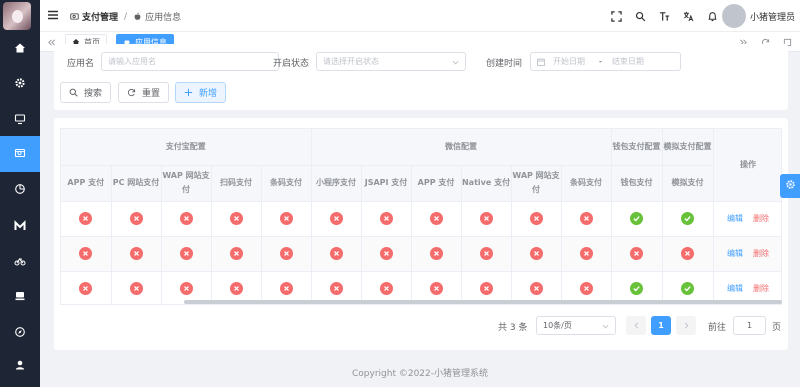  What do you see at coordinates (712, 16) in the screenshot?
I see `bell-icon` at bounding box center [712, 16].